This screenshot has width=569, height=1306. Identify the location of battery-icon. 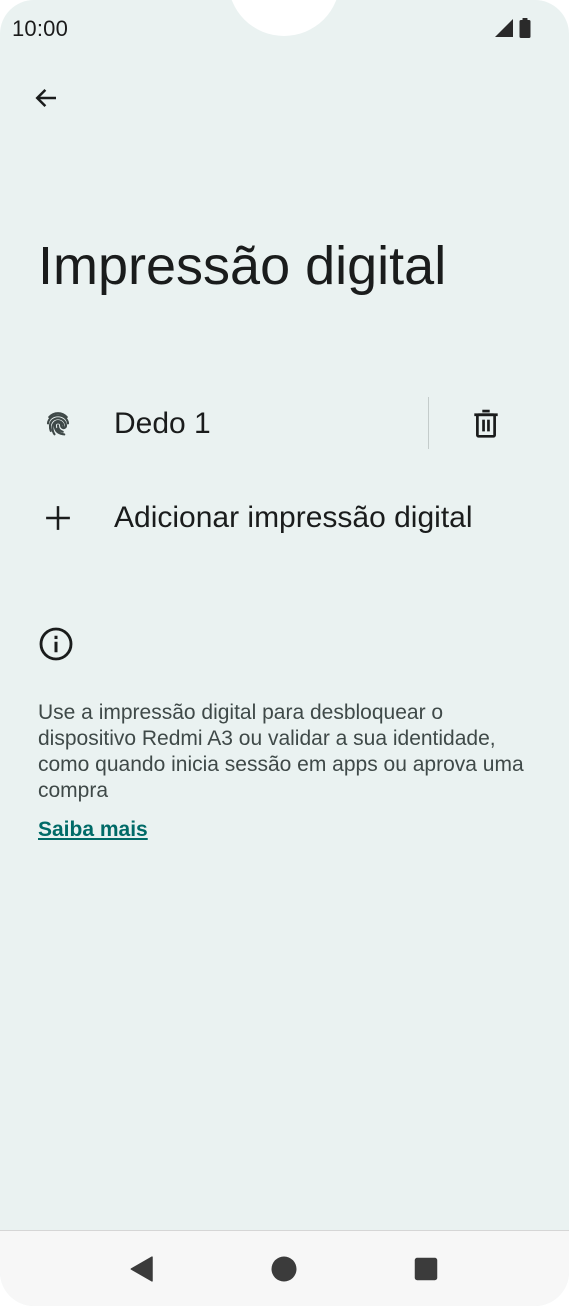
(525, 30).